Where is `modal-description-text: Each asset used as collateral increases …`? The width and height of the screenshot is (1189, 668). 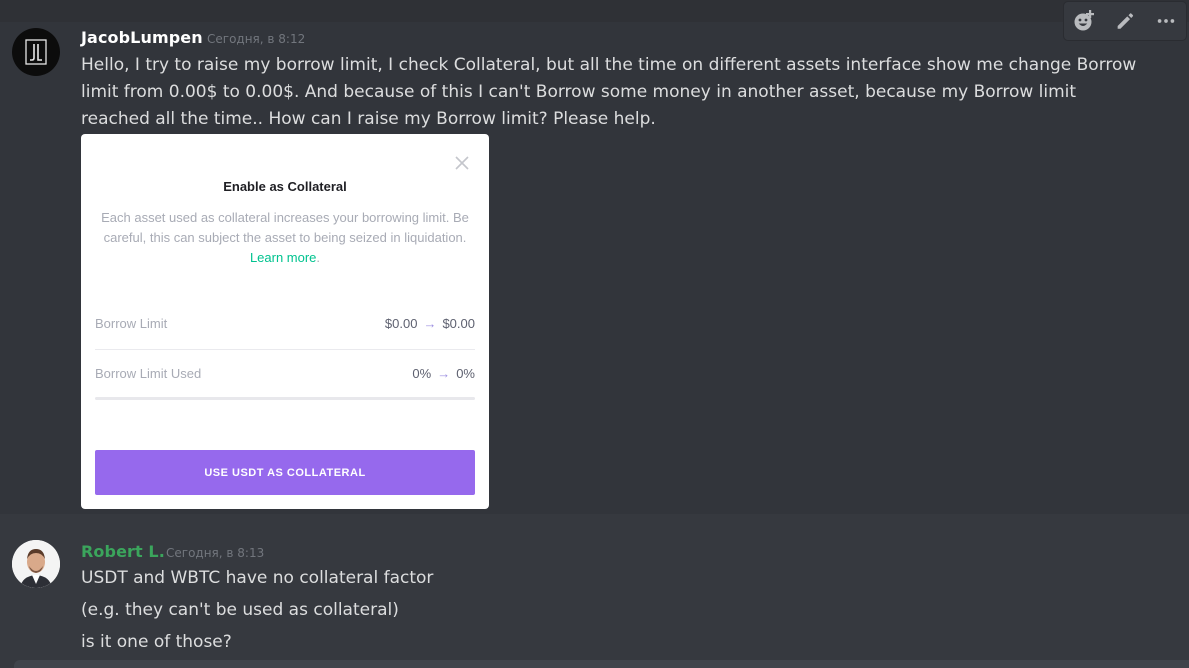 modal-description-text: Each asset used as collateral increases … is located at coordinates (285, 227).